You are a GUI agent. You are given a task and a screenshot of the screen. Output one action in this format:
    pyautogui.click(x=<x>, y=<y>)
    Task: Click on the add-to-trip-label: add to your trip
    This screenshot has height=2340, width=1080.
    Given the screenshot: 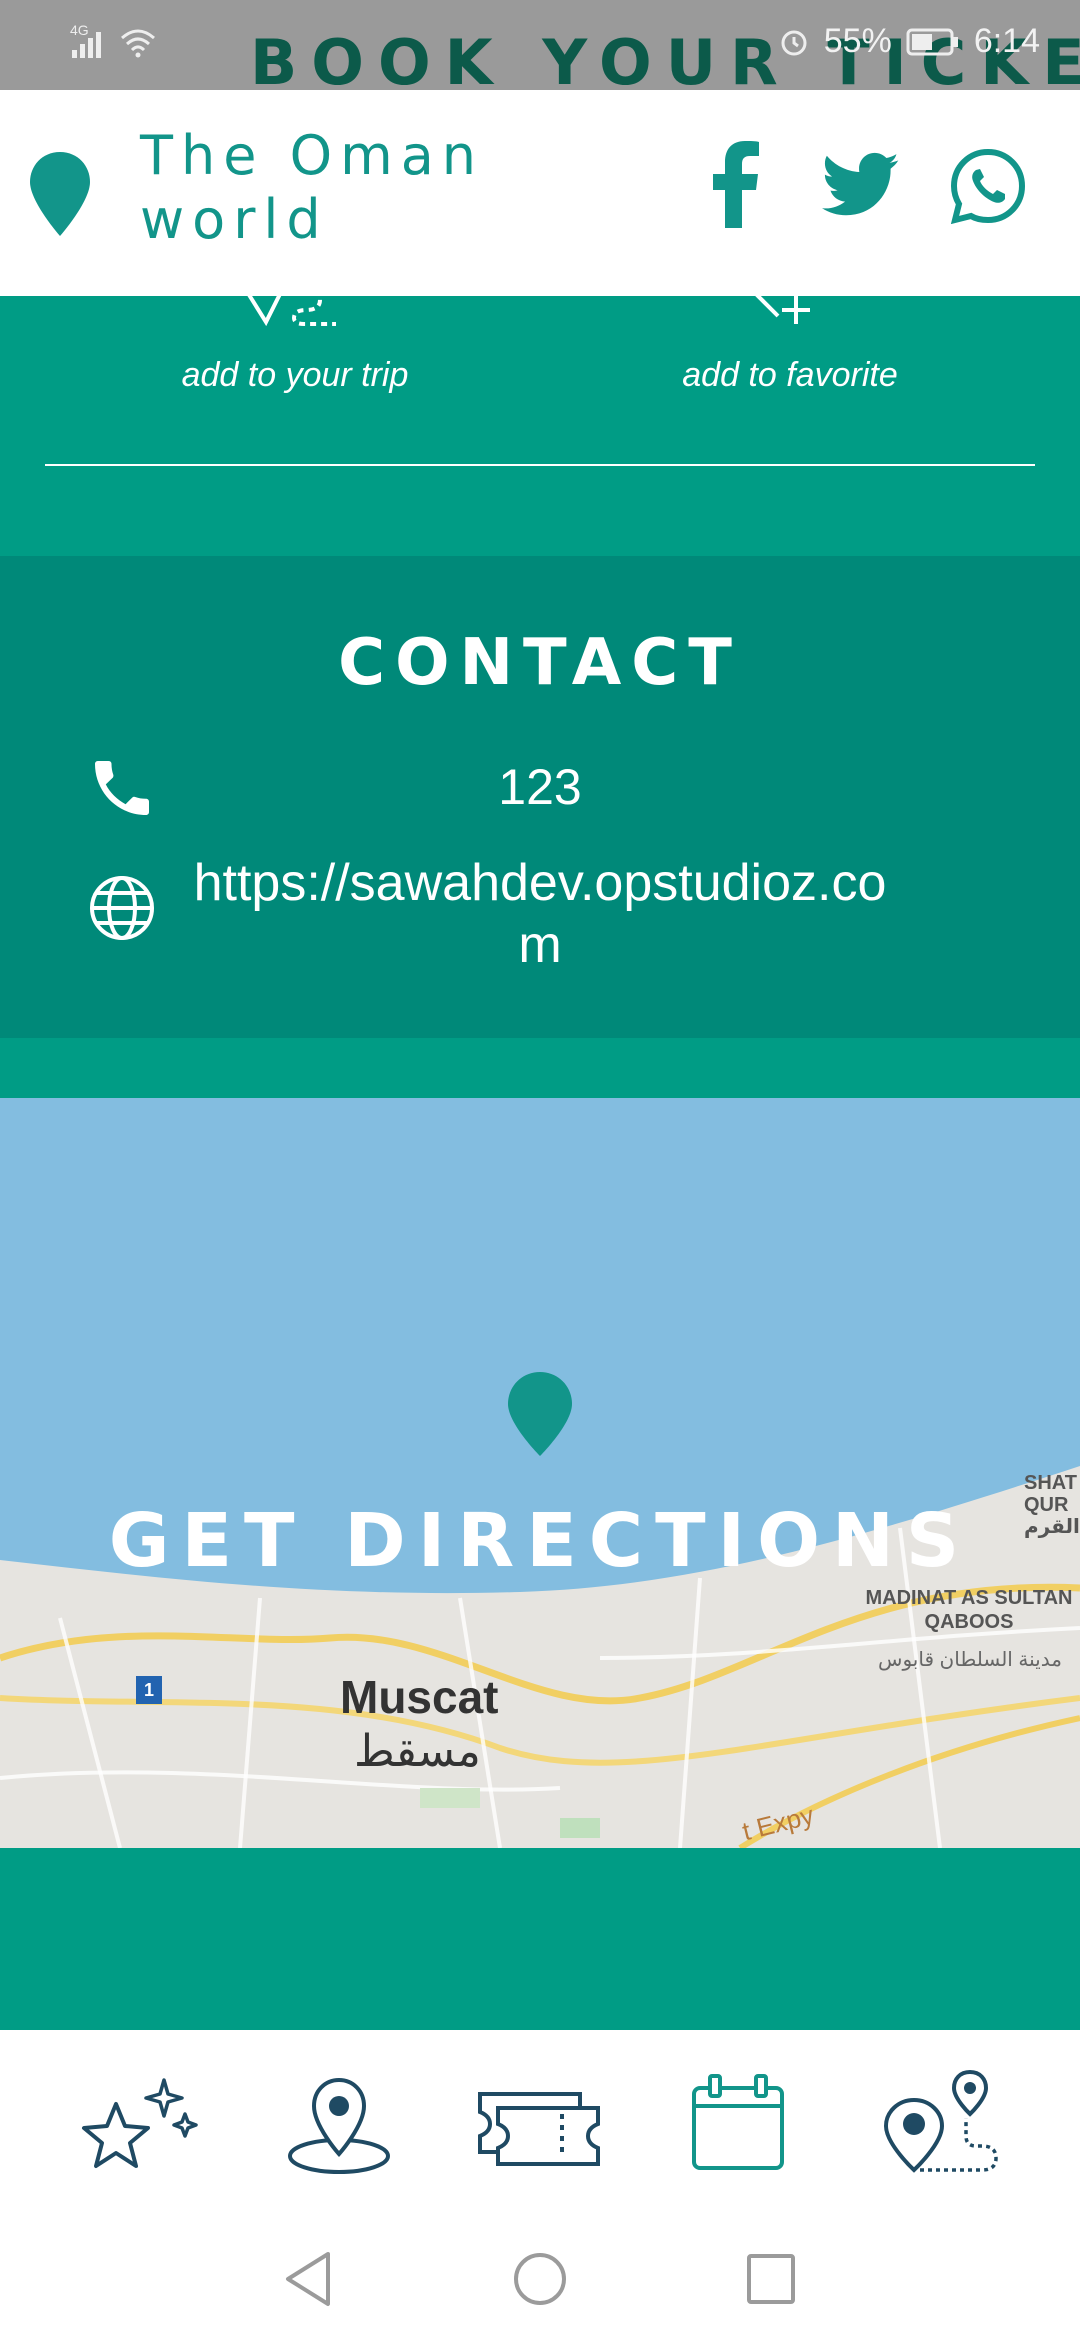 What is the action you would take?
    pyautogui.click(x=295, y=375)
    